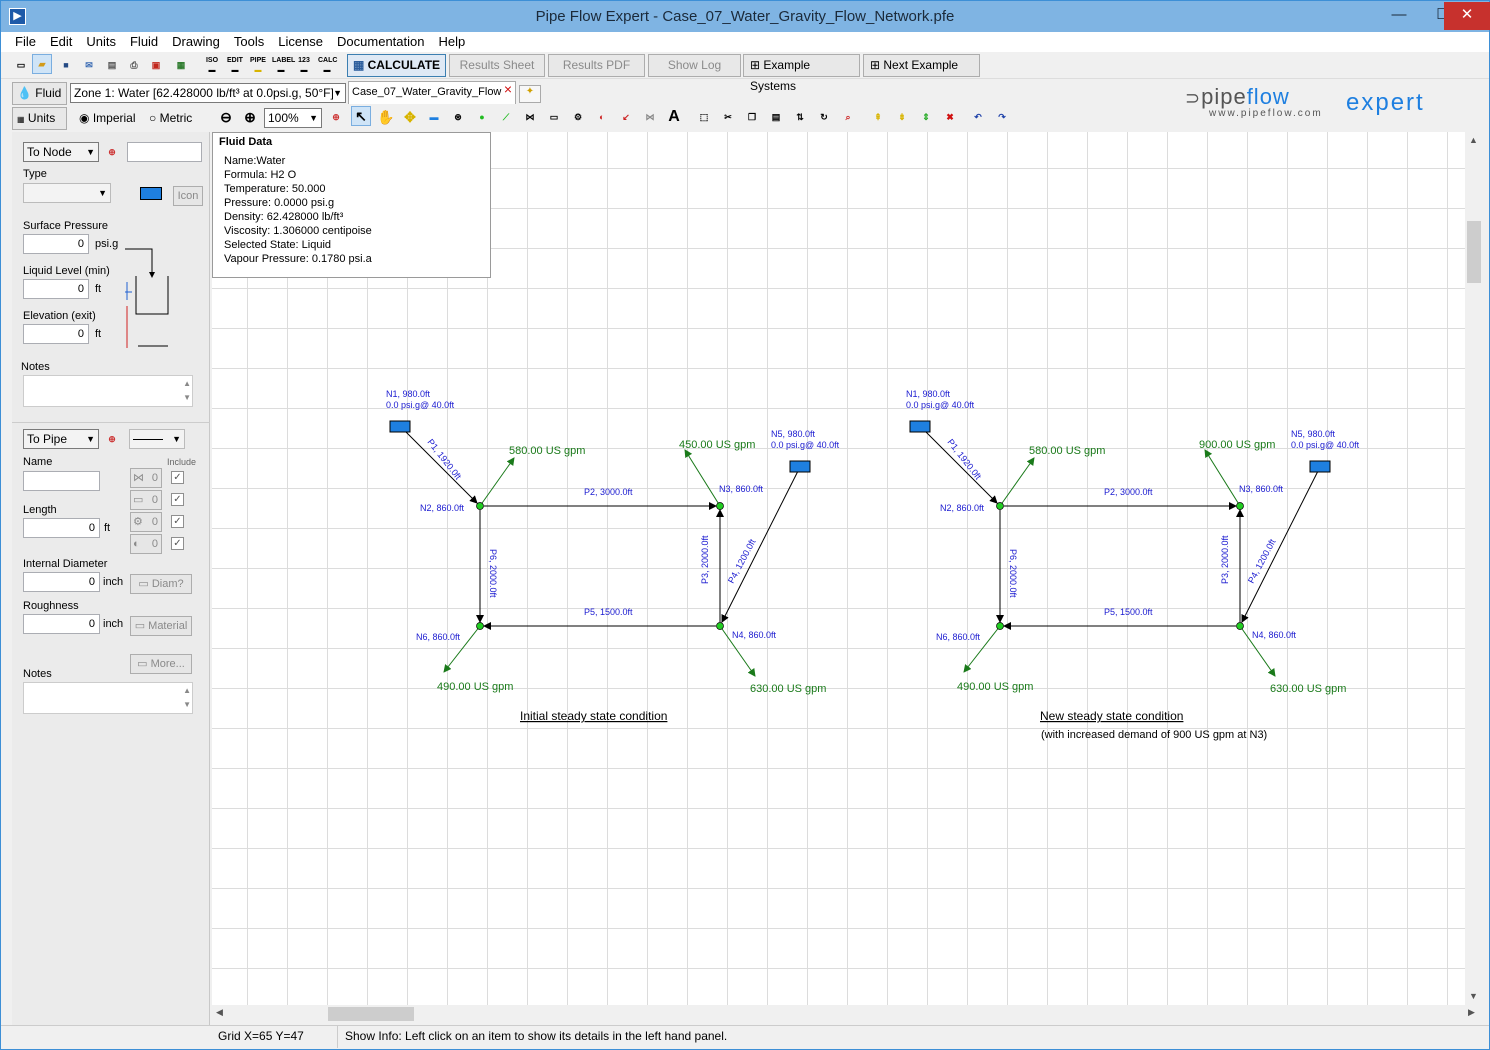 The image size is (1490, 1050). I want to click on cut-icon: ✂, so click(728, 117).